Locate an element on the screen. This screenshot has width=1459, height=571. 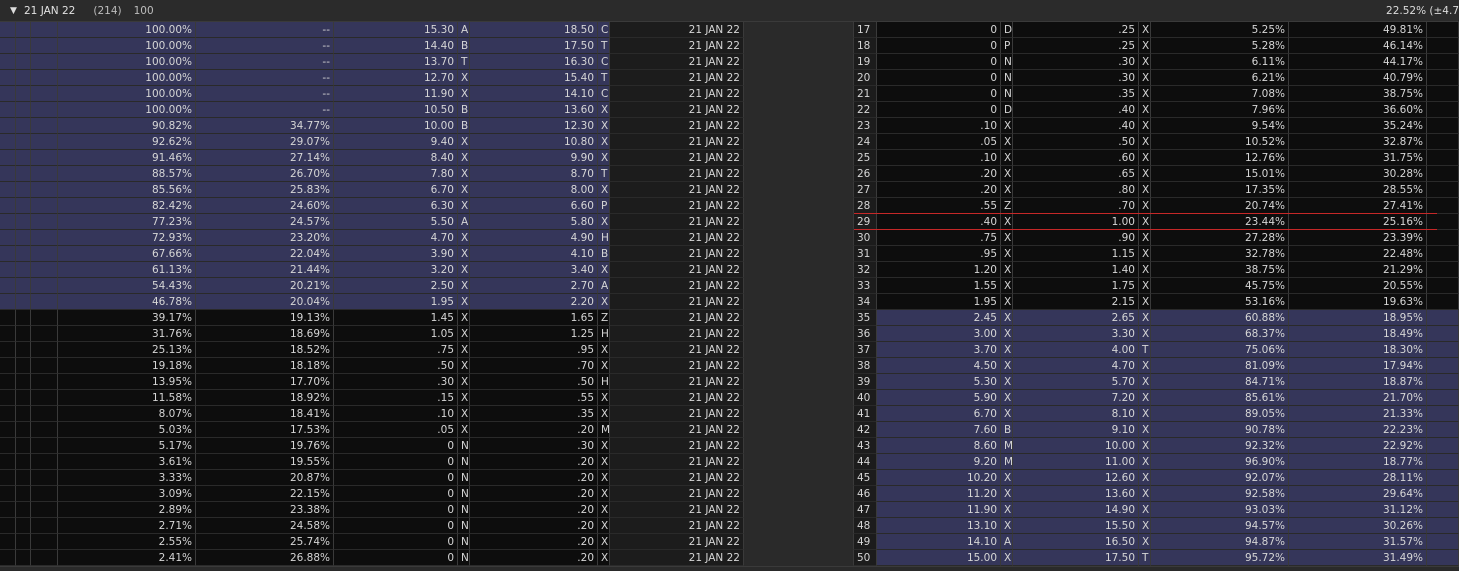
call-ask: .55 is located at coordinates (534, 398).